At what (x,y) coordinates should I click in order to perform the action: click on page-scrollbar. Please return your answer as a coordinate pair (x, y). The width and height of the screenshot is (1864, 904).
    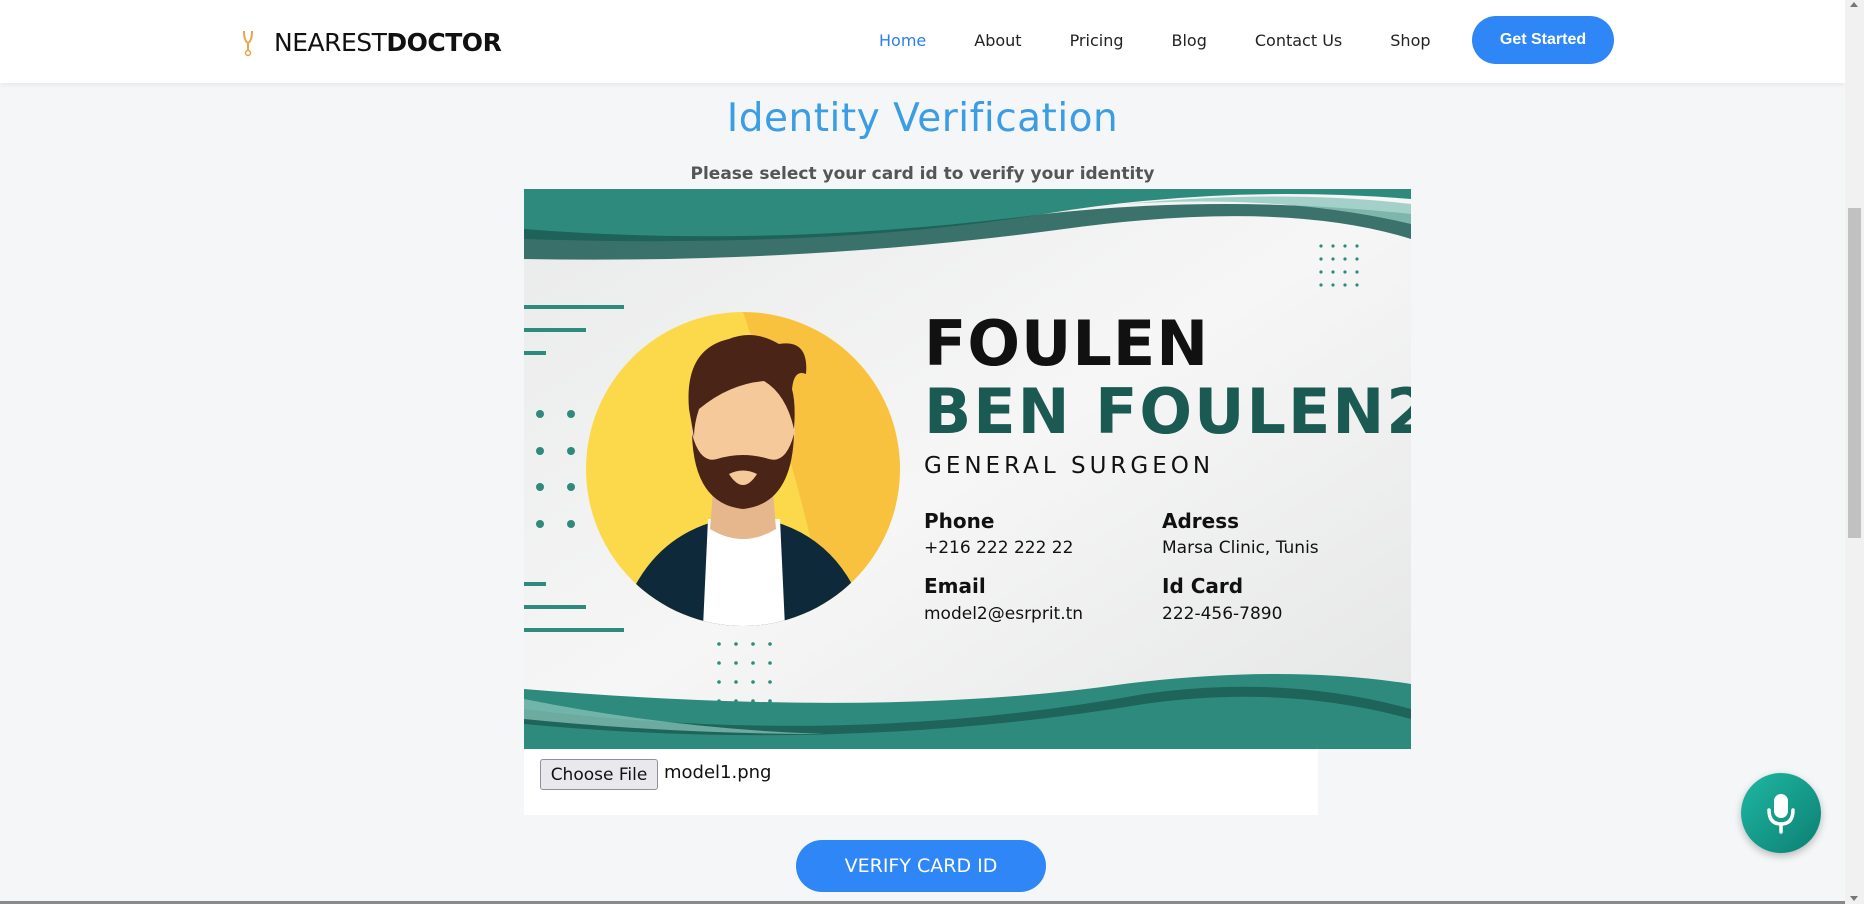
    Looking at the image, I should click on (1854, 452).